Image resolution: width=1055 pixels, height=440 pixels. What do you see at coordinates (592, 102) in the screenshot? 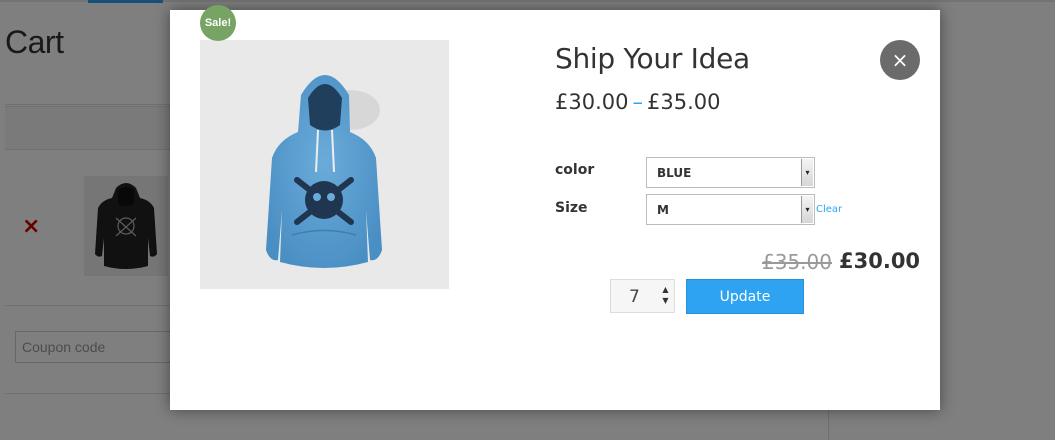
I see `price-low: £30.00` at bounding box center [592, 102].